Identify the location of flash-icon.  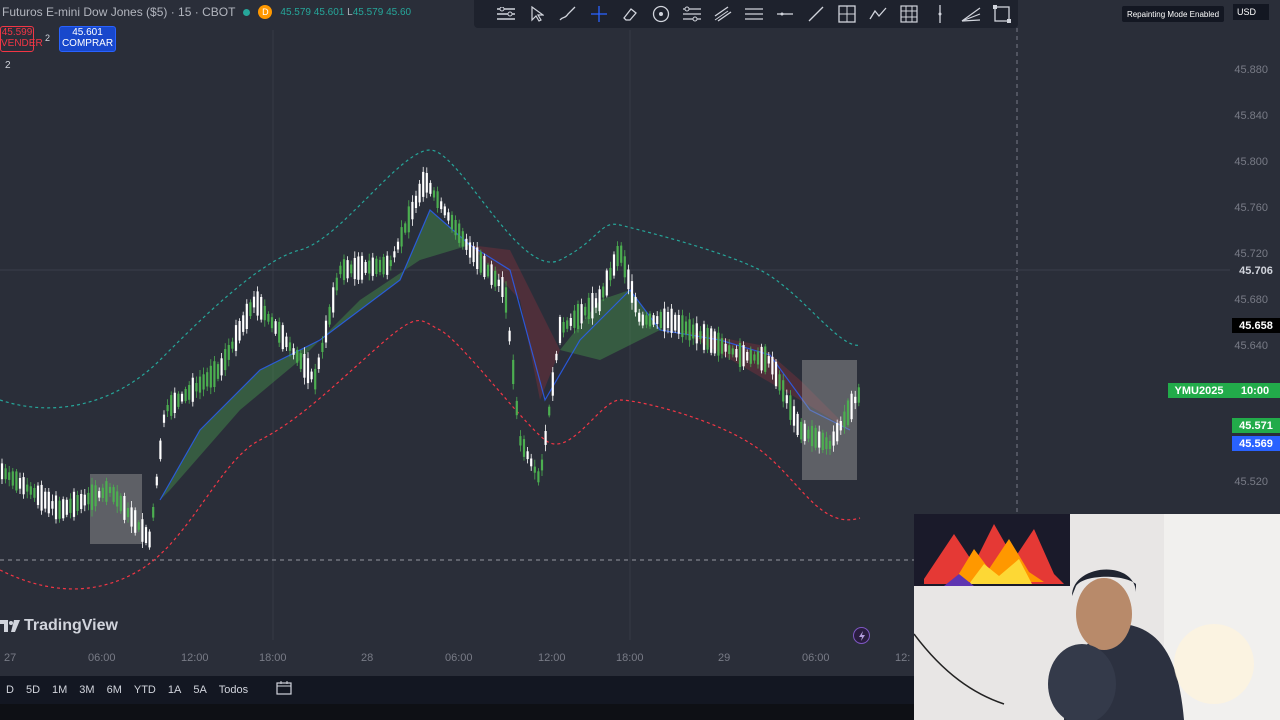
(861, 635).